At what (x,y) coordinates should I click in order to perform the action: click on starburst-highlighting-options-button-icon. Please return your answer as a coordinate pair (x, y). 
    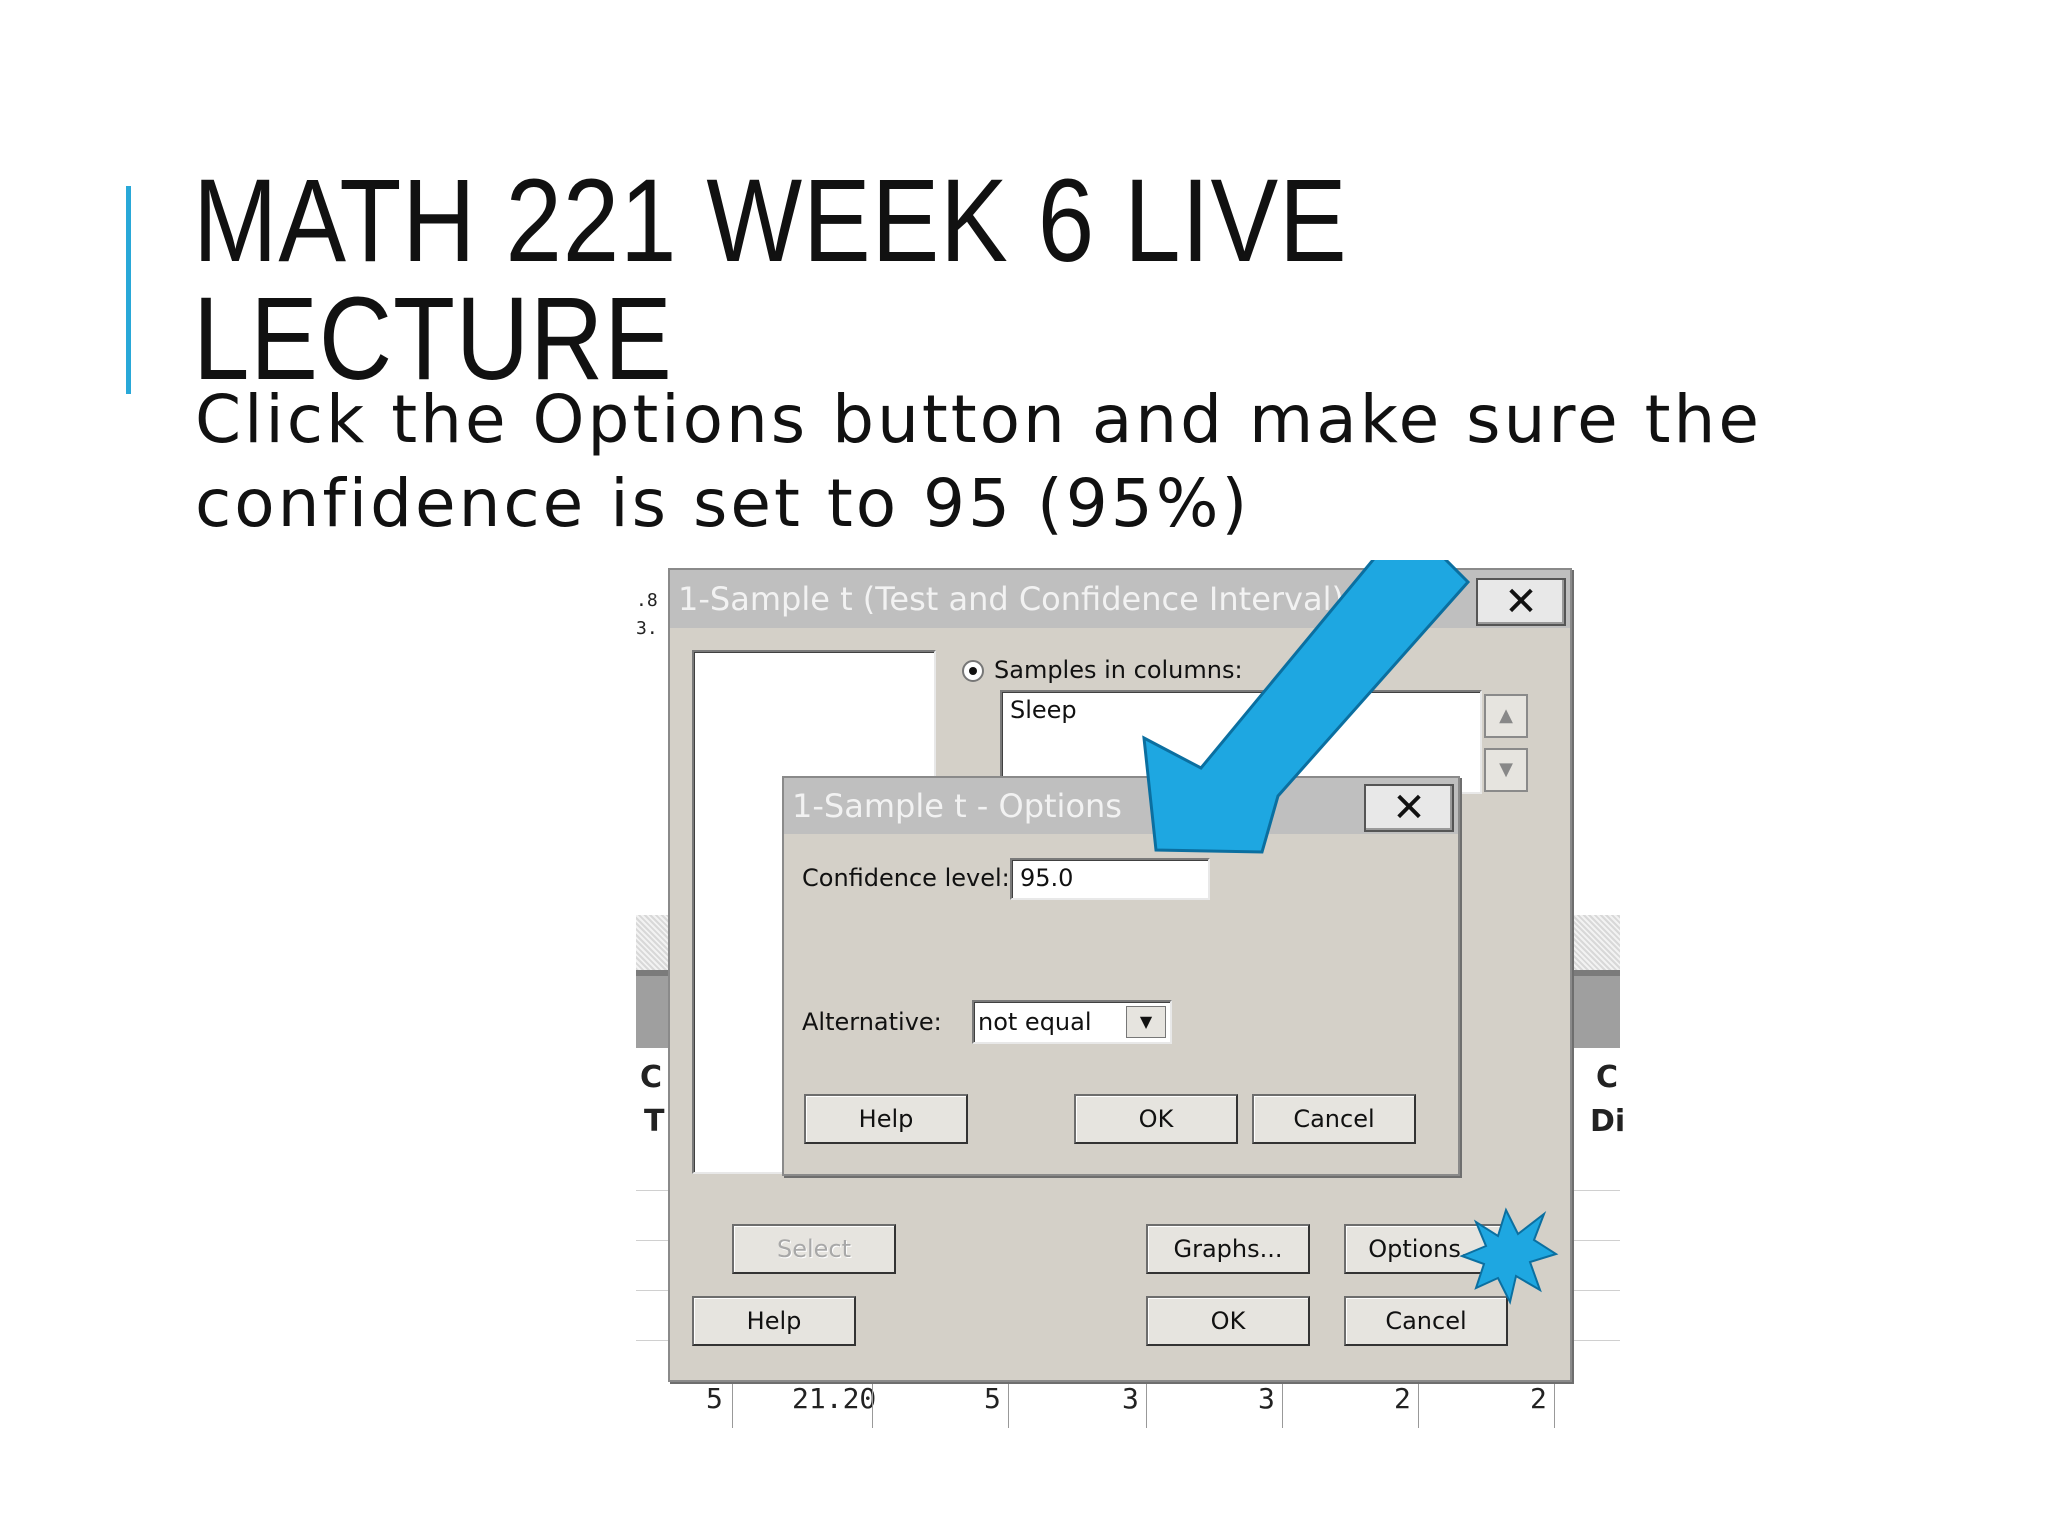
    Looking at the image, I should click on (1509, 1256).